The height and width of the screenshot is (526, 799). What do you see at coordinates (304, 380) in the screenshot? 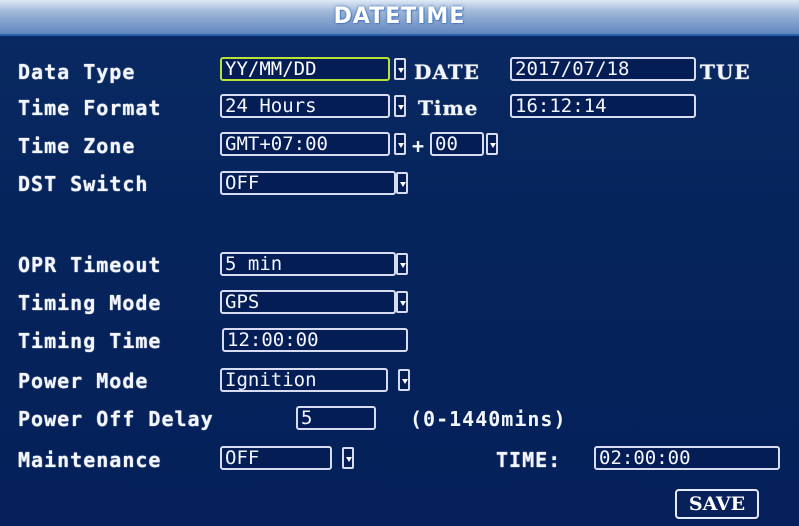
I see `power-mode-select: Ignition` at bounding box center [304, 380].